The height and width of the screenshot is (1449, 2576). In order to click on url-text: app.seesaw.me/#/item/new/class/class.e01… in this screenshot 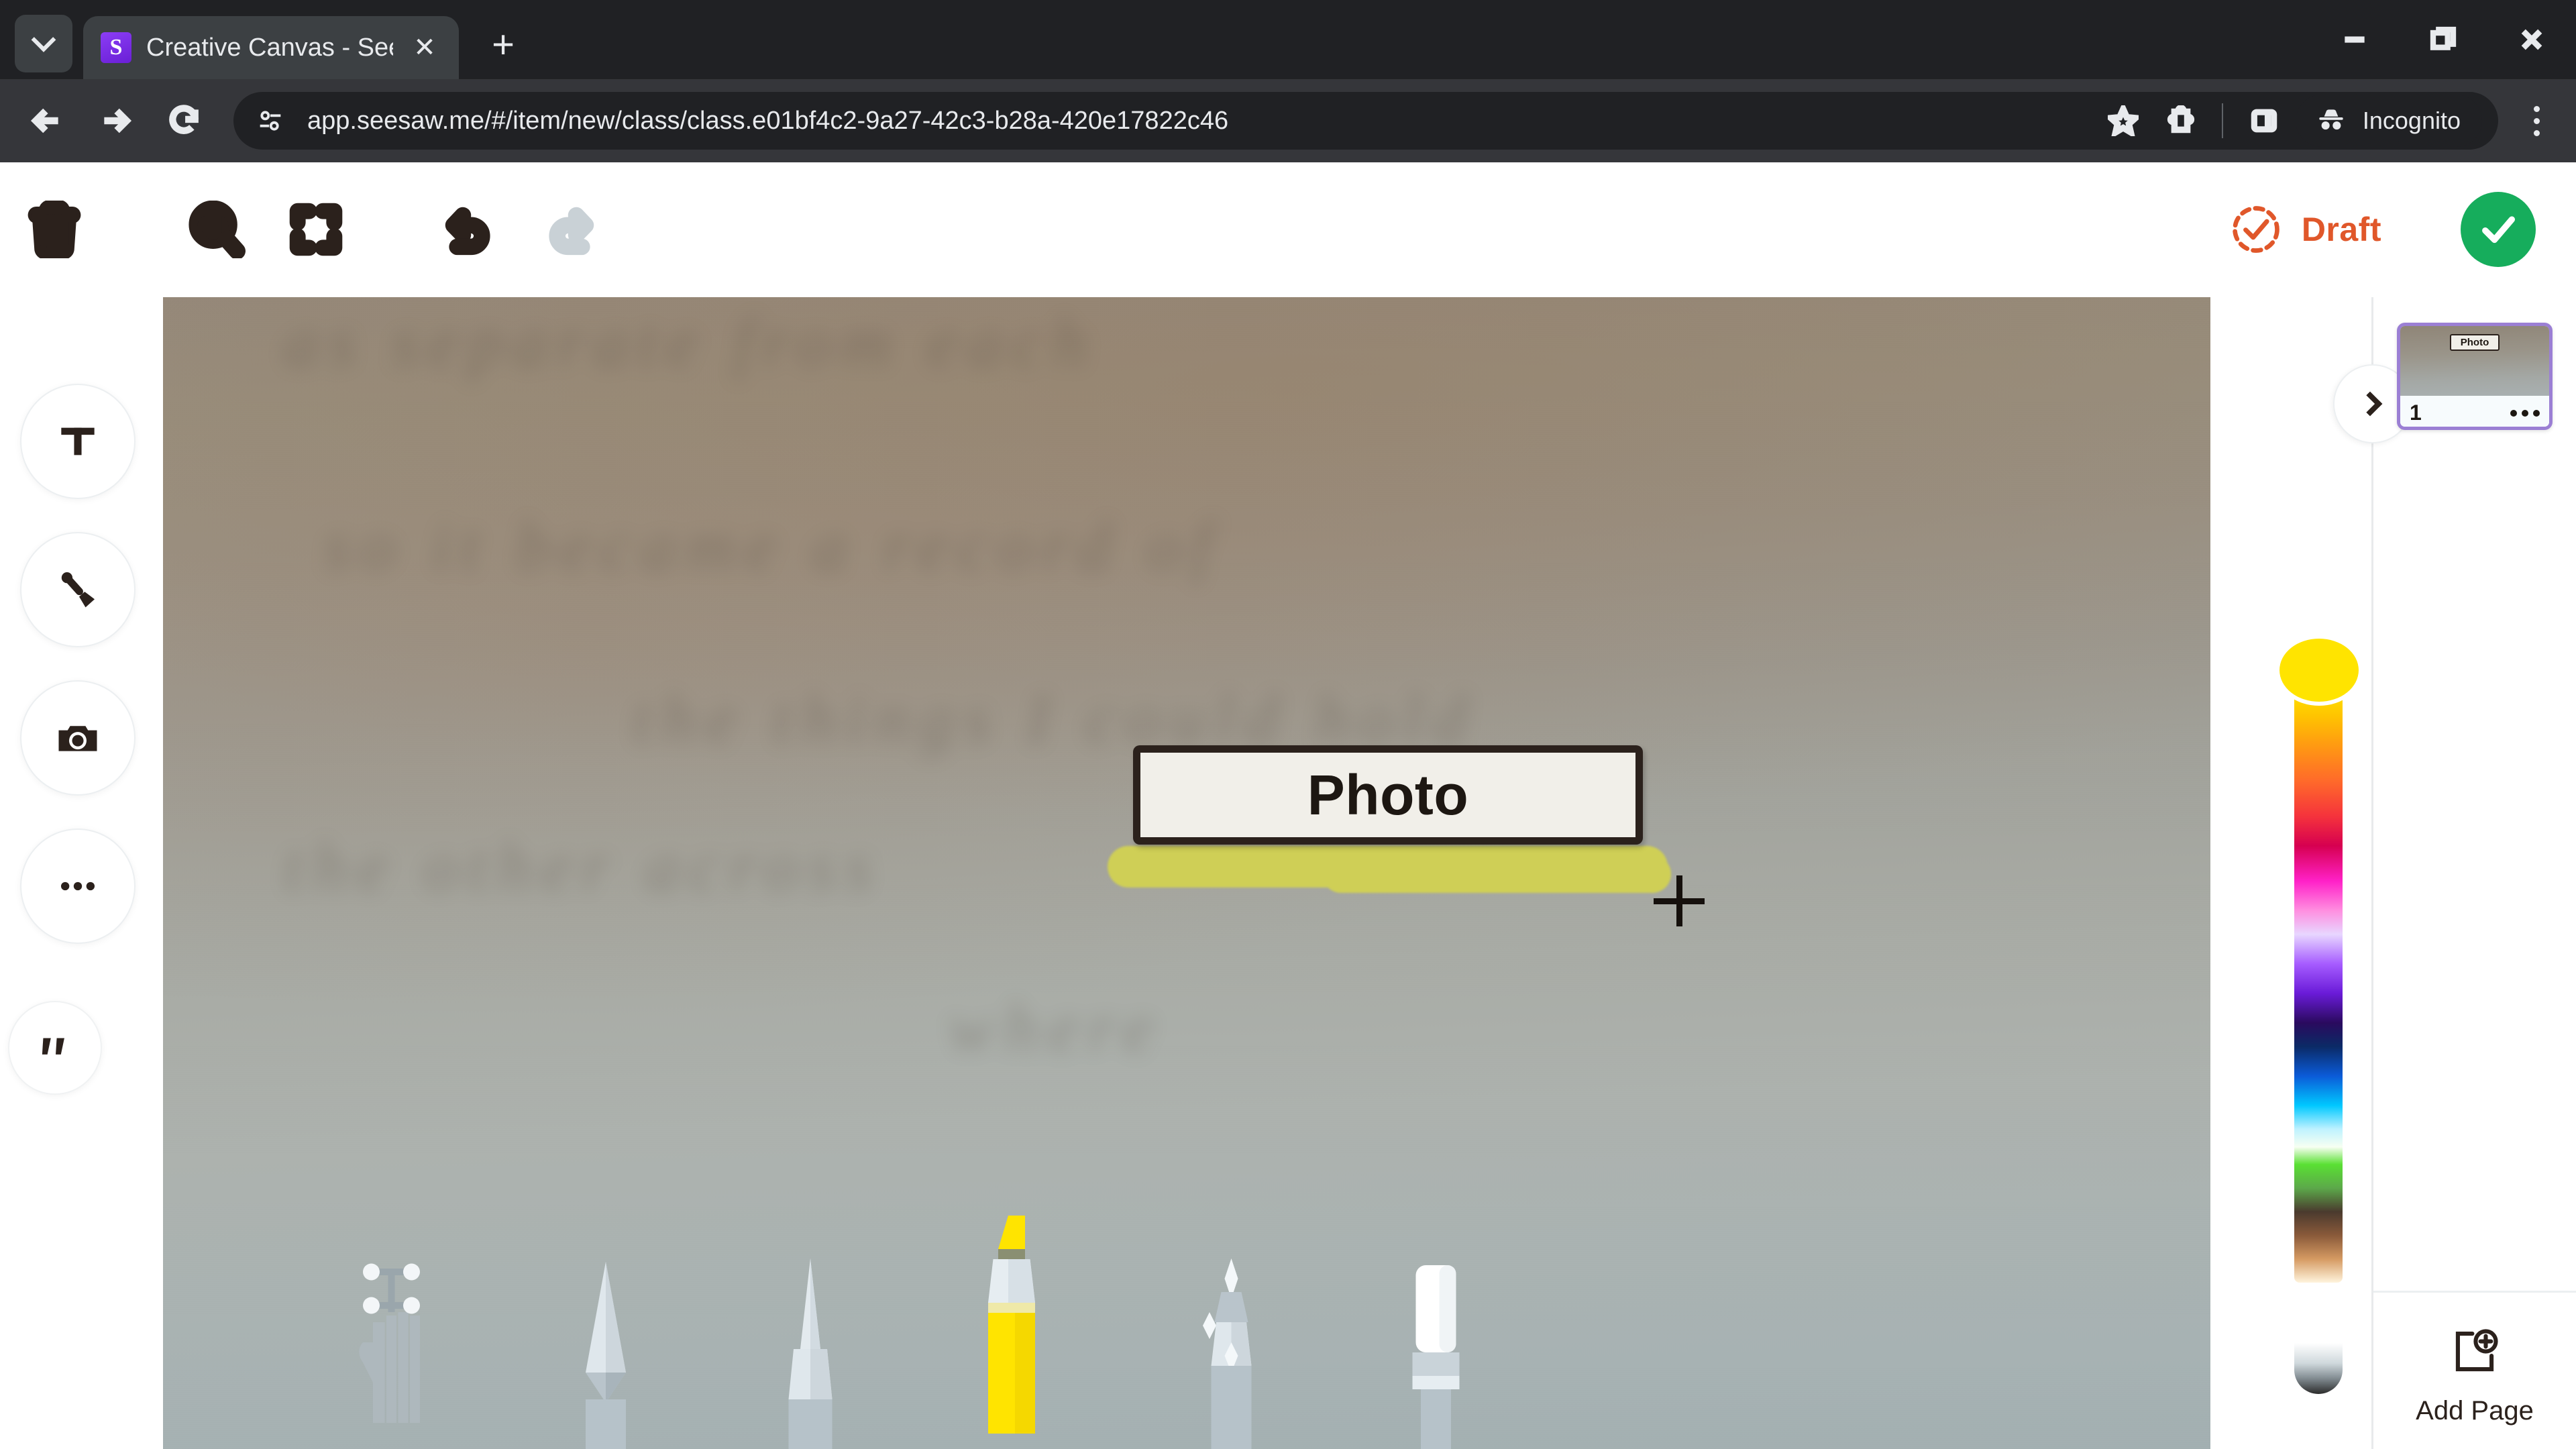, I will do `click(1192, 121)`.